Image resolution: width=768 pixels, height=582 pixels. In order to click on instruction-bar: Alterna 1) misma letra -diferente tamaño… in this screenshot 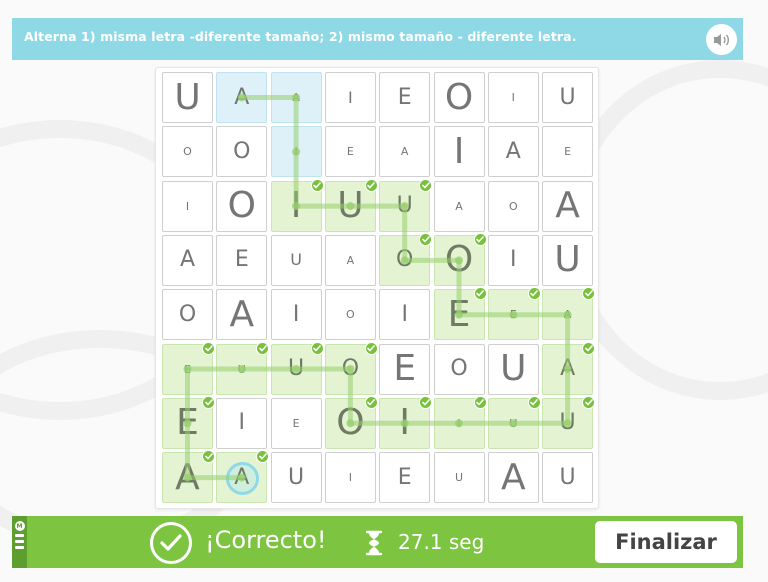, I will do `click(377, 39)`.